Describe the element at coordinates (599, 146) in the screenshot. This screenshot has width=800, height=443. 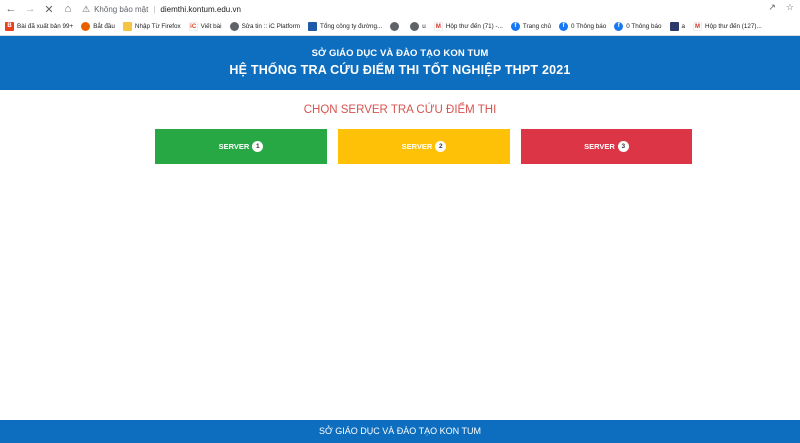
I see `server-3-label: SERVER` at that location.